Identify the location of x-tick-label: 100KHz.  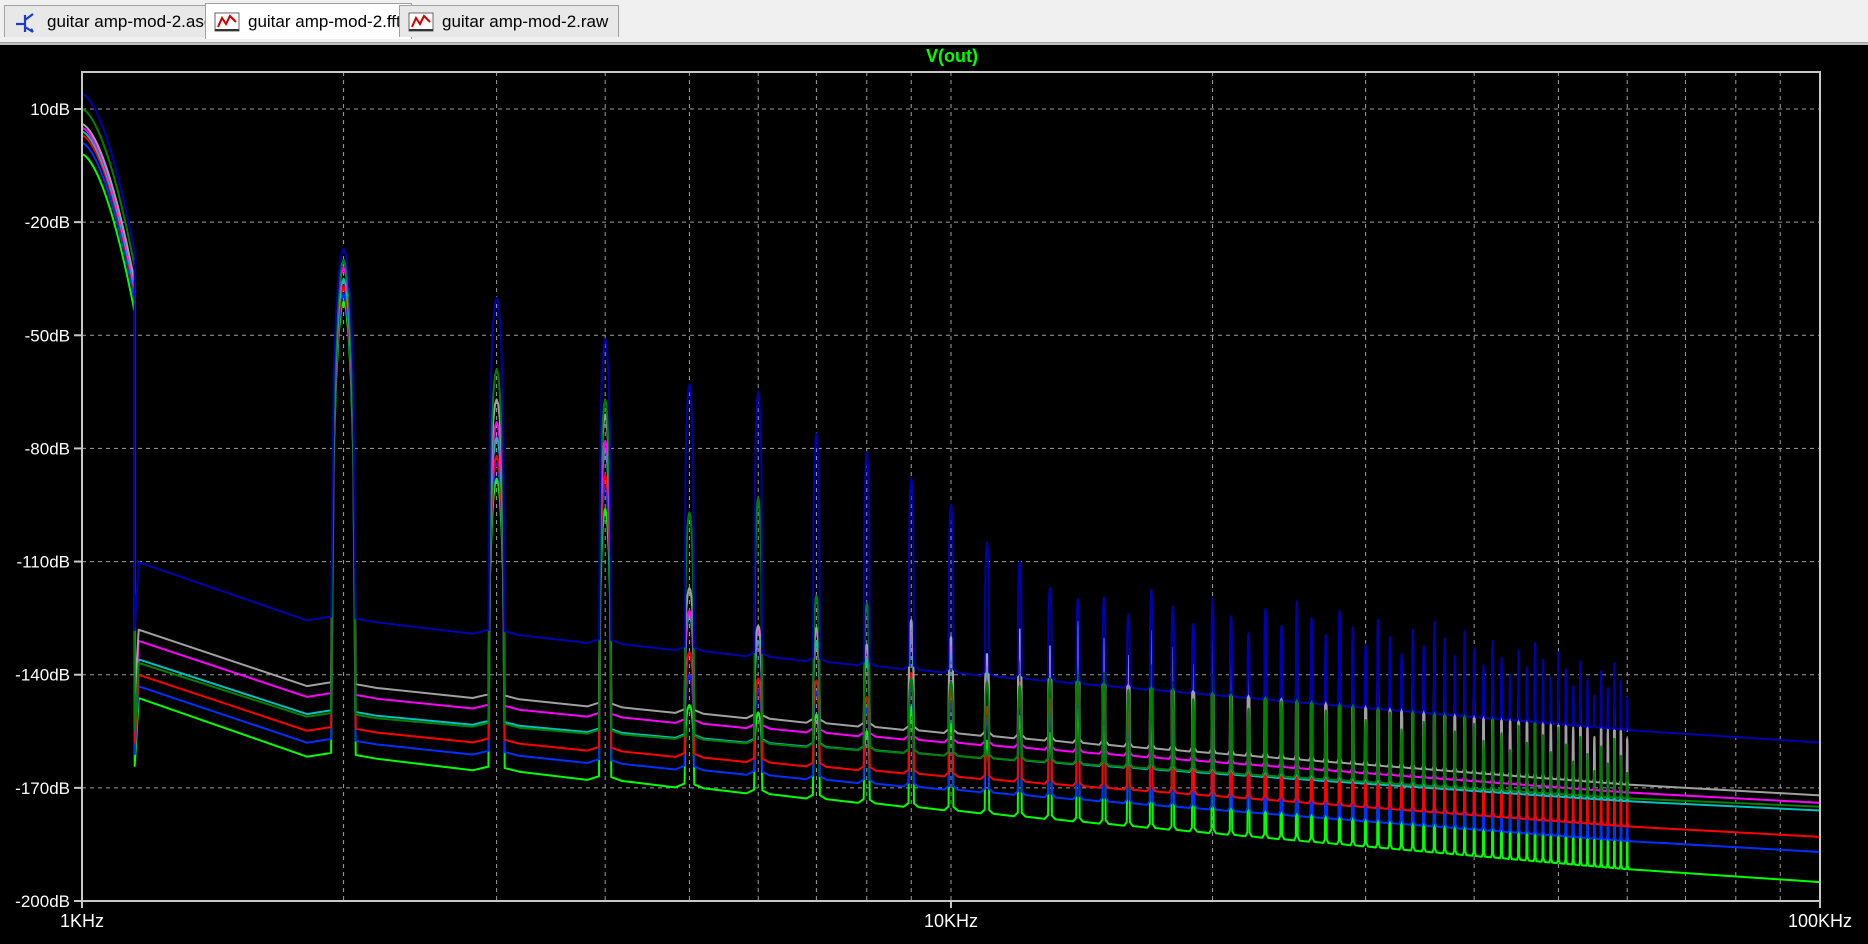
(1820, 921).